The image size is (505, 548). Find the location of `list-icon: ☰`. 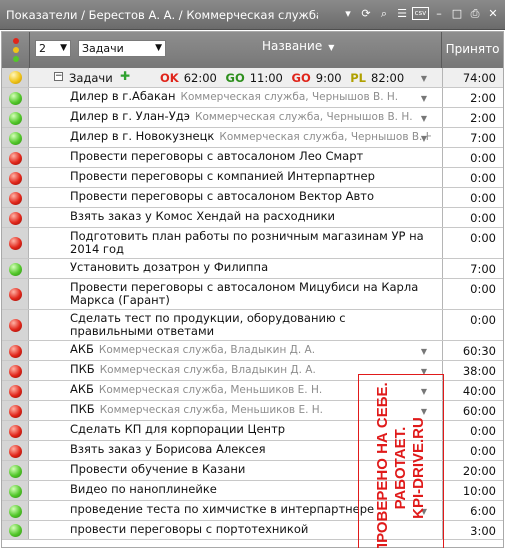

list-icon: ☰ is located at coordinates (402, 14).